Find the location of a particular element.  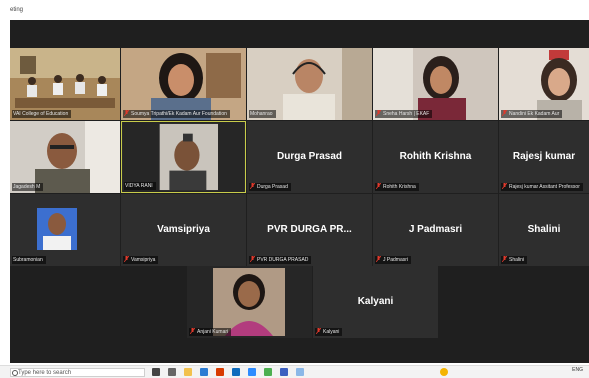

participant-name-tag: Sneha Harsh | EKAF is located at coordinates (404, 114).